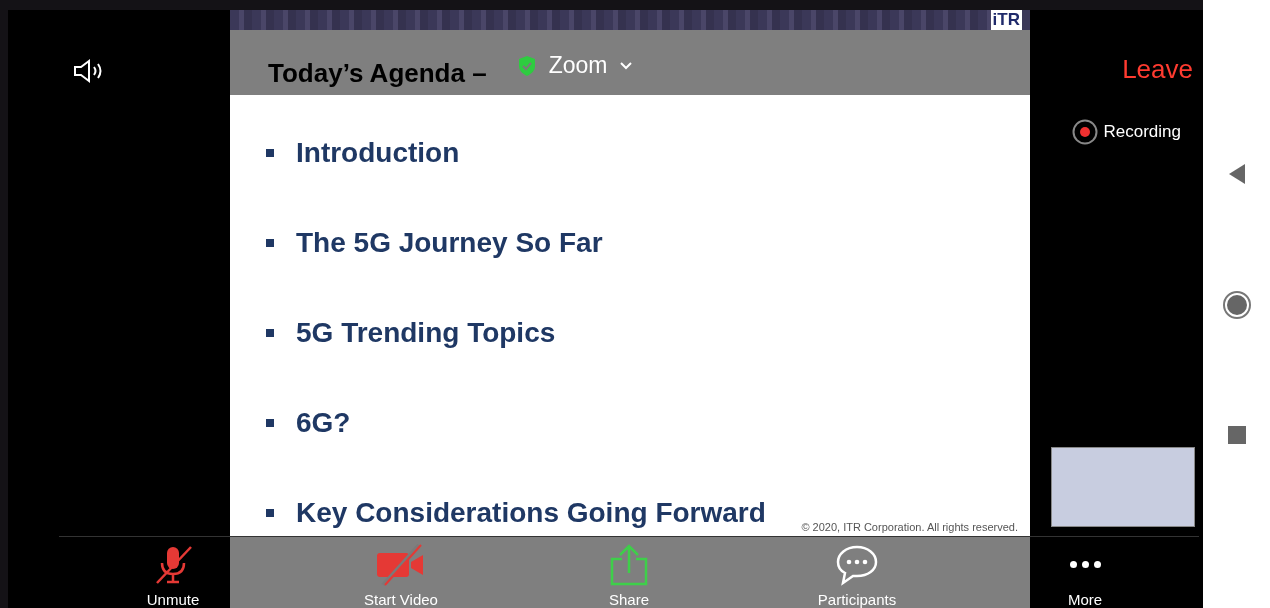 Image resolution: width=1270 pixels, height=608 pixels. Describe the element at coordinates (526, 65) in the screenshot. I see `shield-icon` at that location.